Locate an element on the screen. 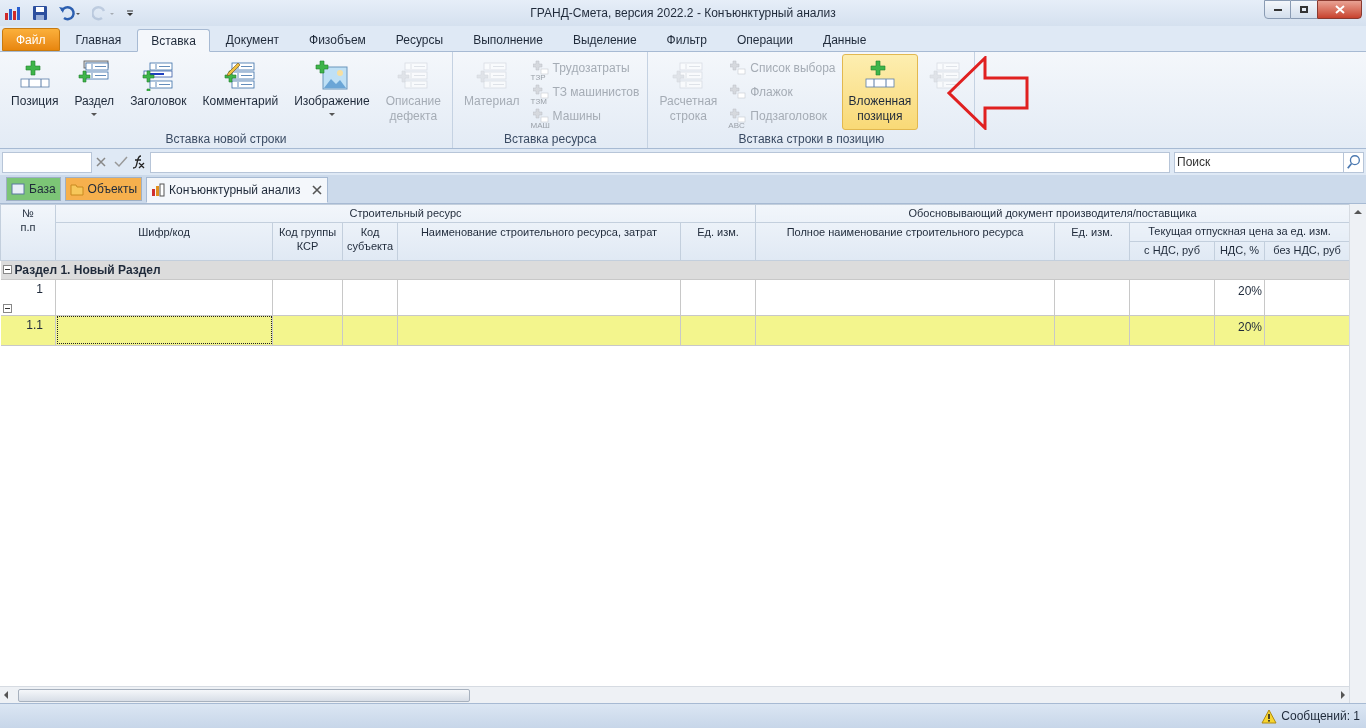 This screenshot has height=728, width=1366. column-group-header: Строительный ресурс is located at coordinates (405, 213).